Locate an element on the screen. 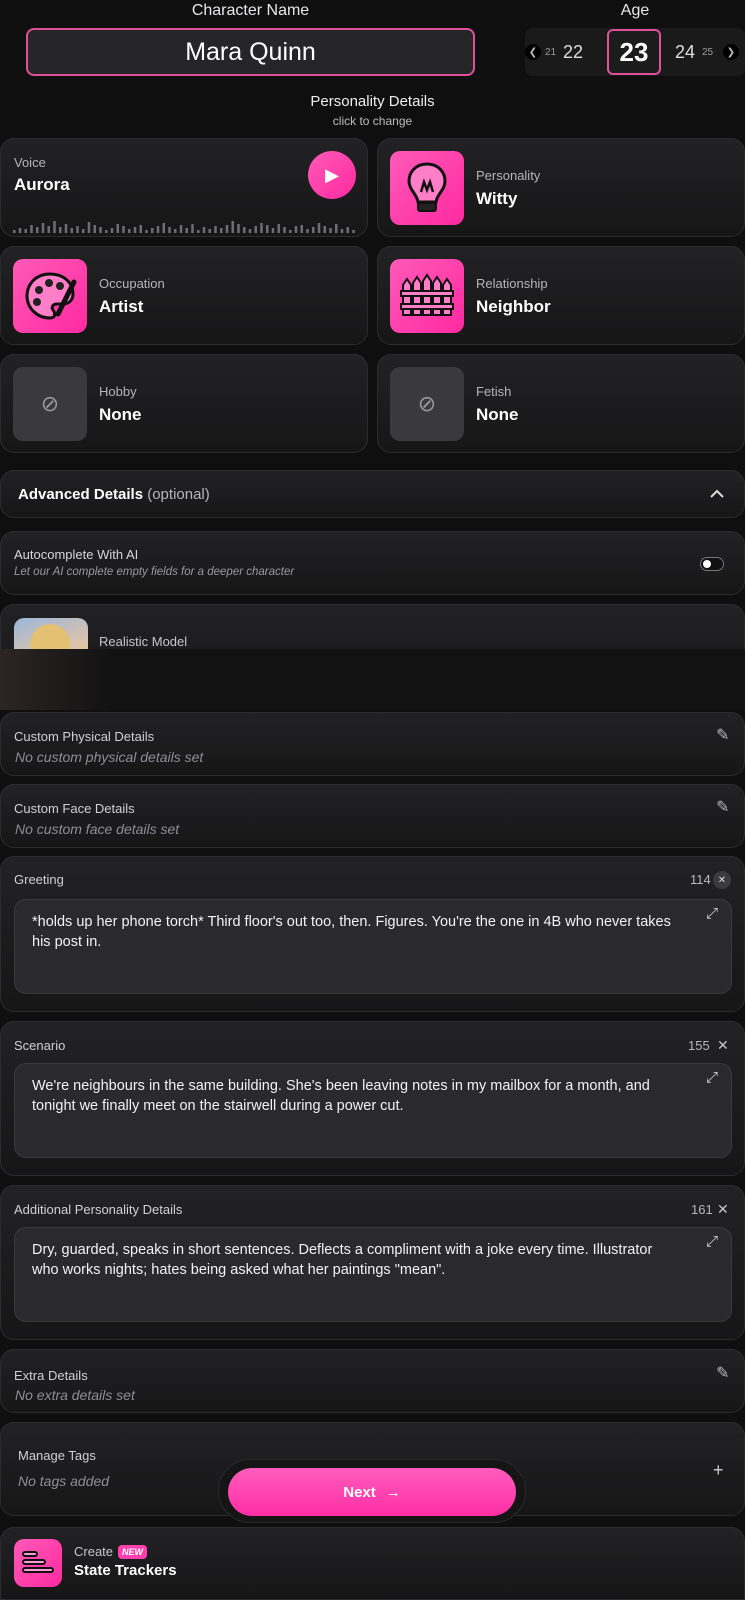  relationship-value: Neighbor is located at coordinates (513, 306).